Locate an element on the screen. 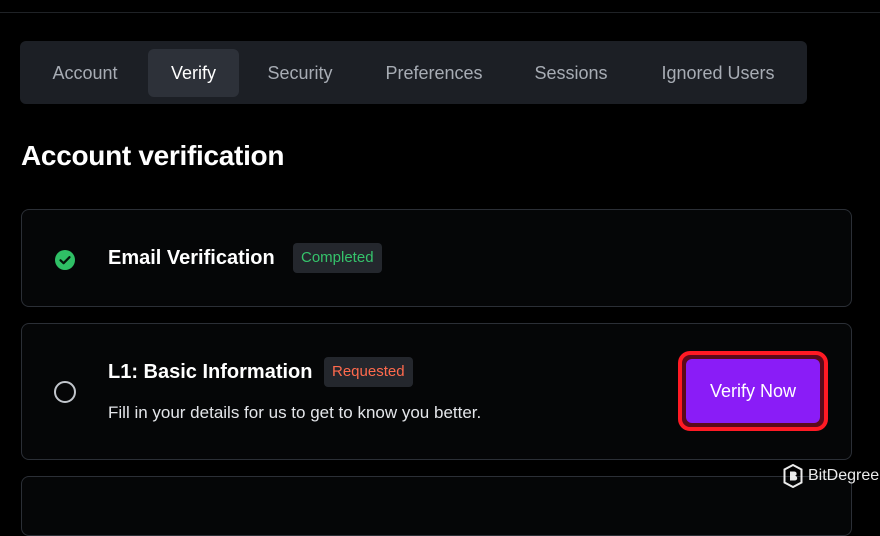 The width and height of the screenshot is (880, 536). l1-title: L1: Basic Information is located at coordinates (210, 372).